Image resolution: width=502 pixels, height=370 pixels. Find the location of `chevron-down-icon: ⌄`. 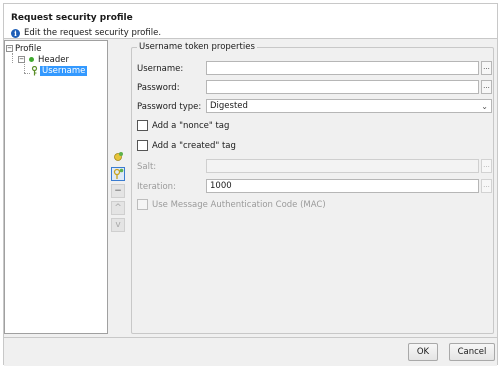

chevron-down-icon: ⌄ is located at coordinates (484, 106).